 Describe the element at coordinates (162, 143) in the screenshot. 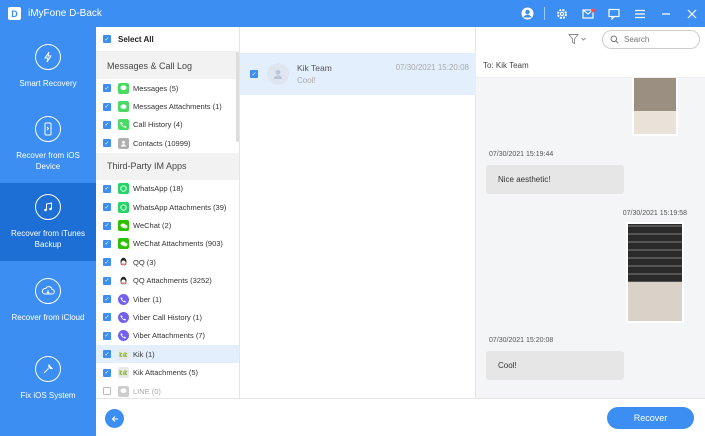

I see `category-label: Contacts (10999)` at that location.